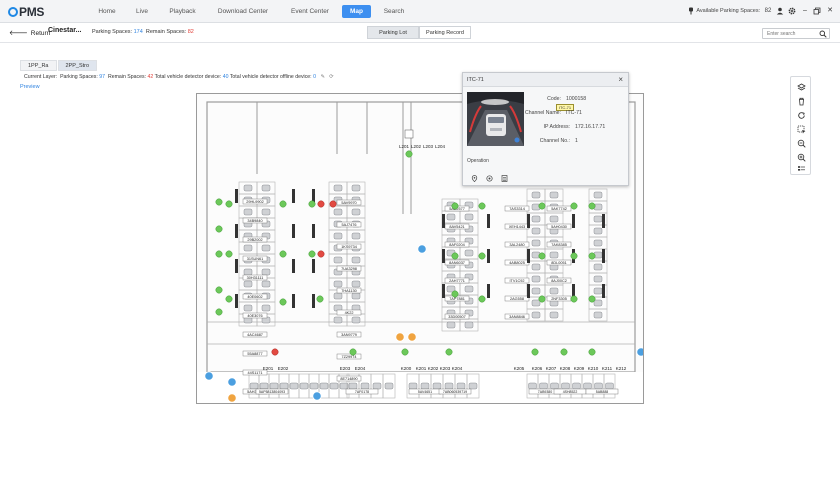 The image size is (840, 480). Describe the element at coordinates (780, 11) in the screenshot. I see `user-icon` at that location.